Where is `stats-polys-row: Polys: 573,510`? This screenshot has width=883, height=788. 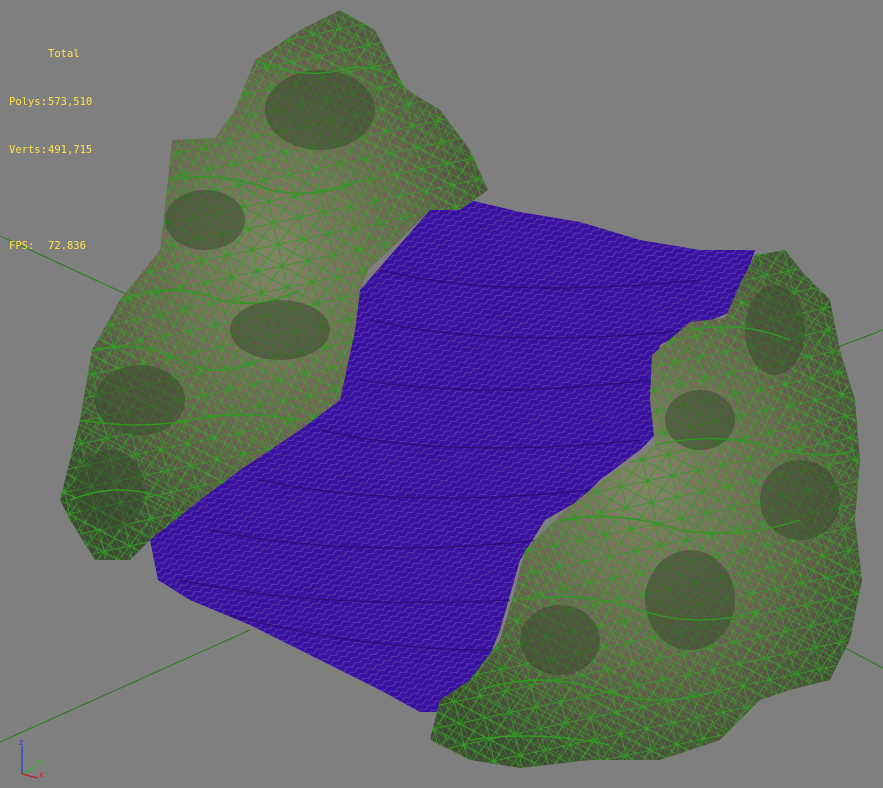
stats-polys-row: Polys: 573,510 is located at coordinates (50, 102).